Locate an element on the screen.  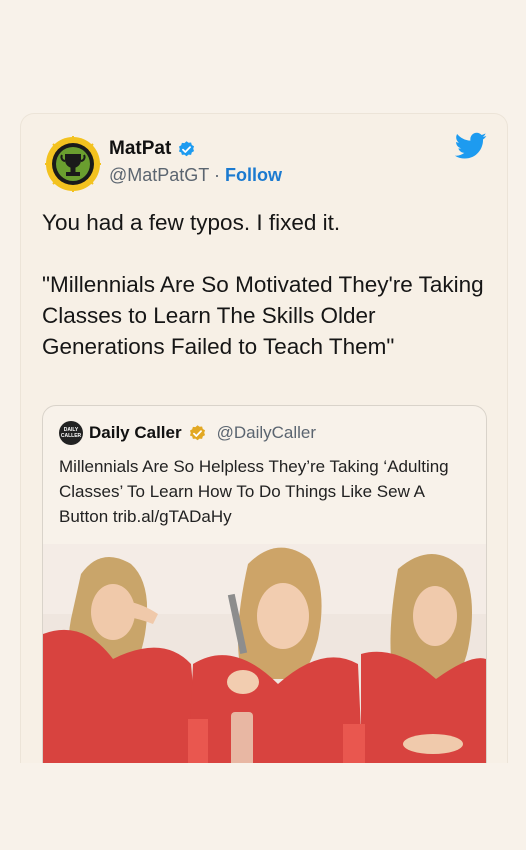
author-handle-row: @MatPatGT · Follow is located at coordinates (195, 175).